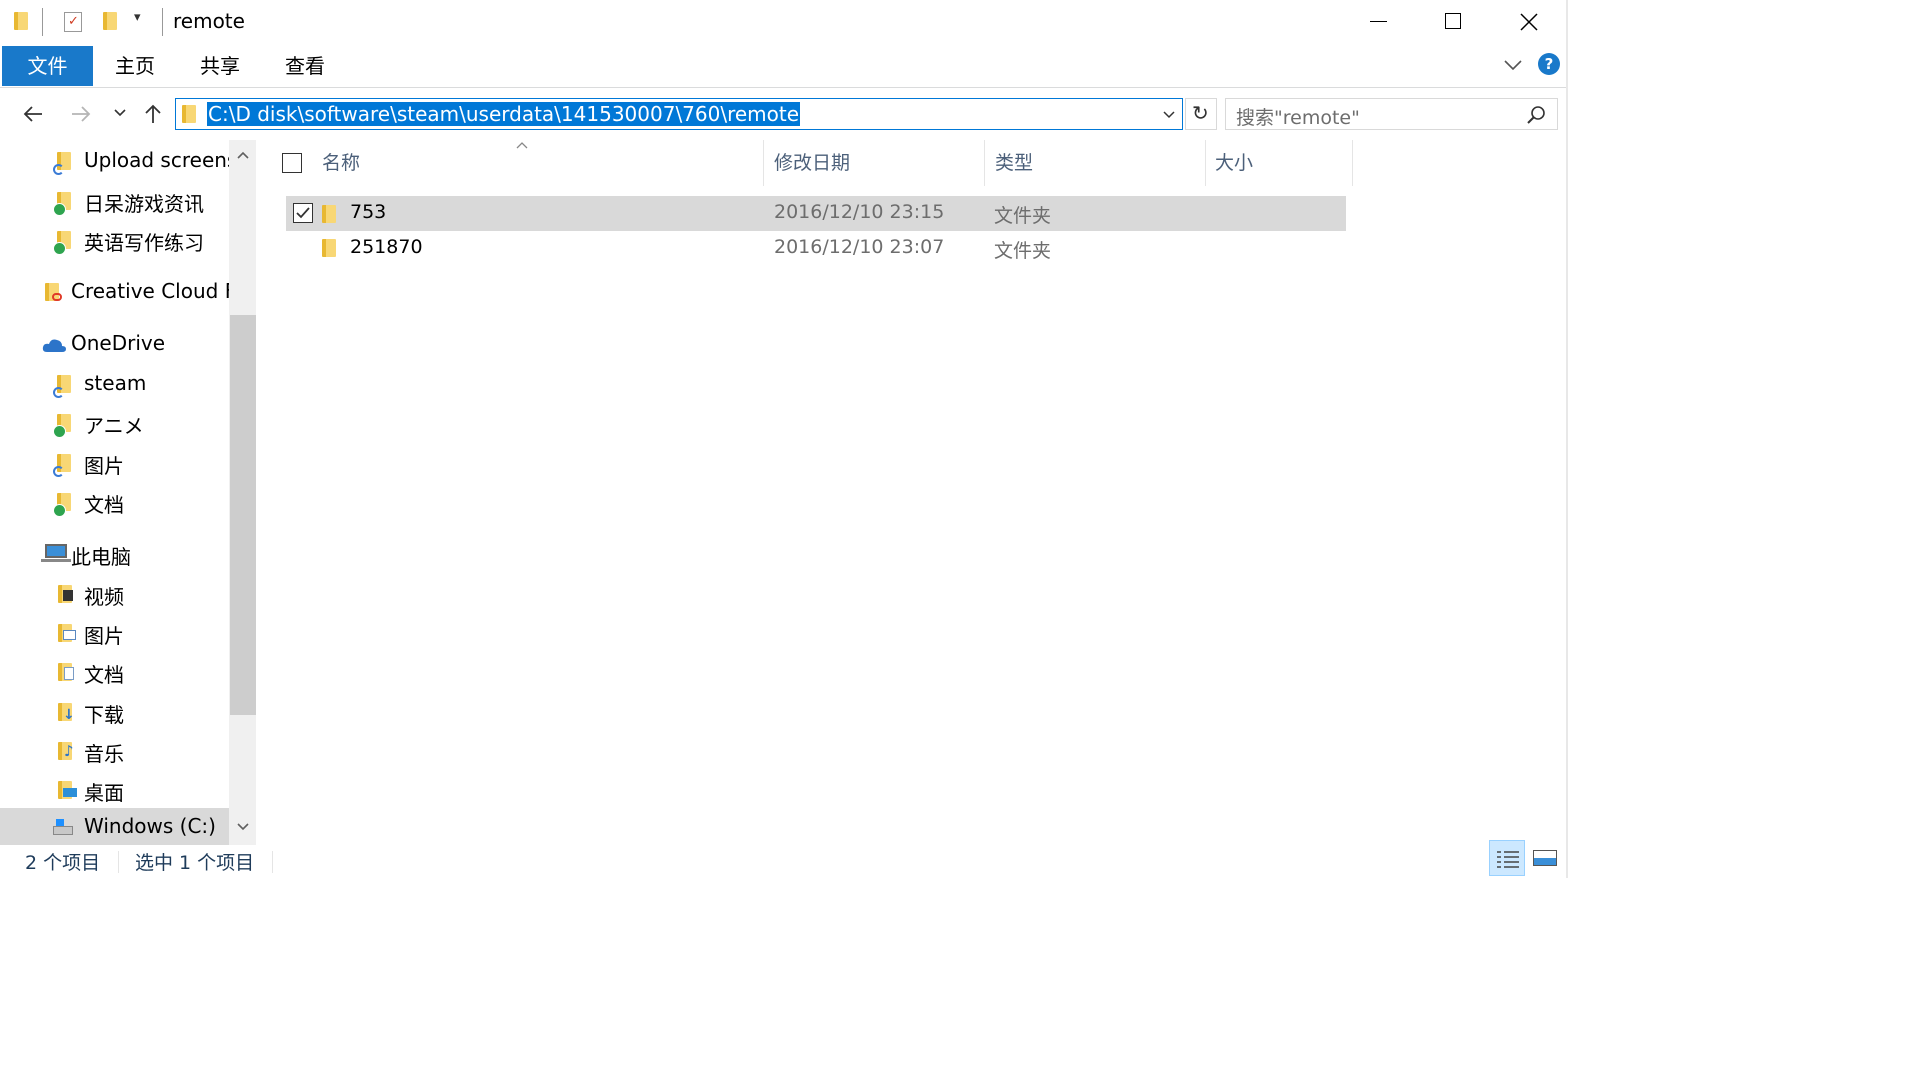  Describe the element at coordinates (63, 830) in the screenshot. I see `drive-icon` at that location.